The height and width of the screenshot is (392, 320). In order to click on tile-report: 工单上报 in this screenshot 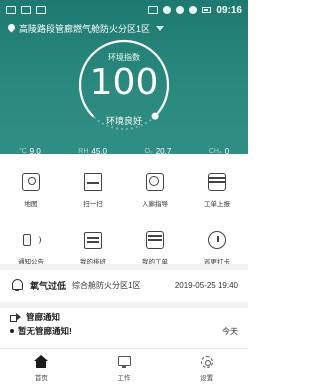, I will do `click(217, 190)`.